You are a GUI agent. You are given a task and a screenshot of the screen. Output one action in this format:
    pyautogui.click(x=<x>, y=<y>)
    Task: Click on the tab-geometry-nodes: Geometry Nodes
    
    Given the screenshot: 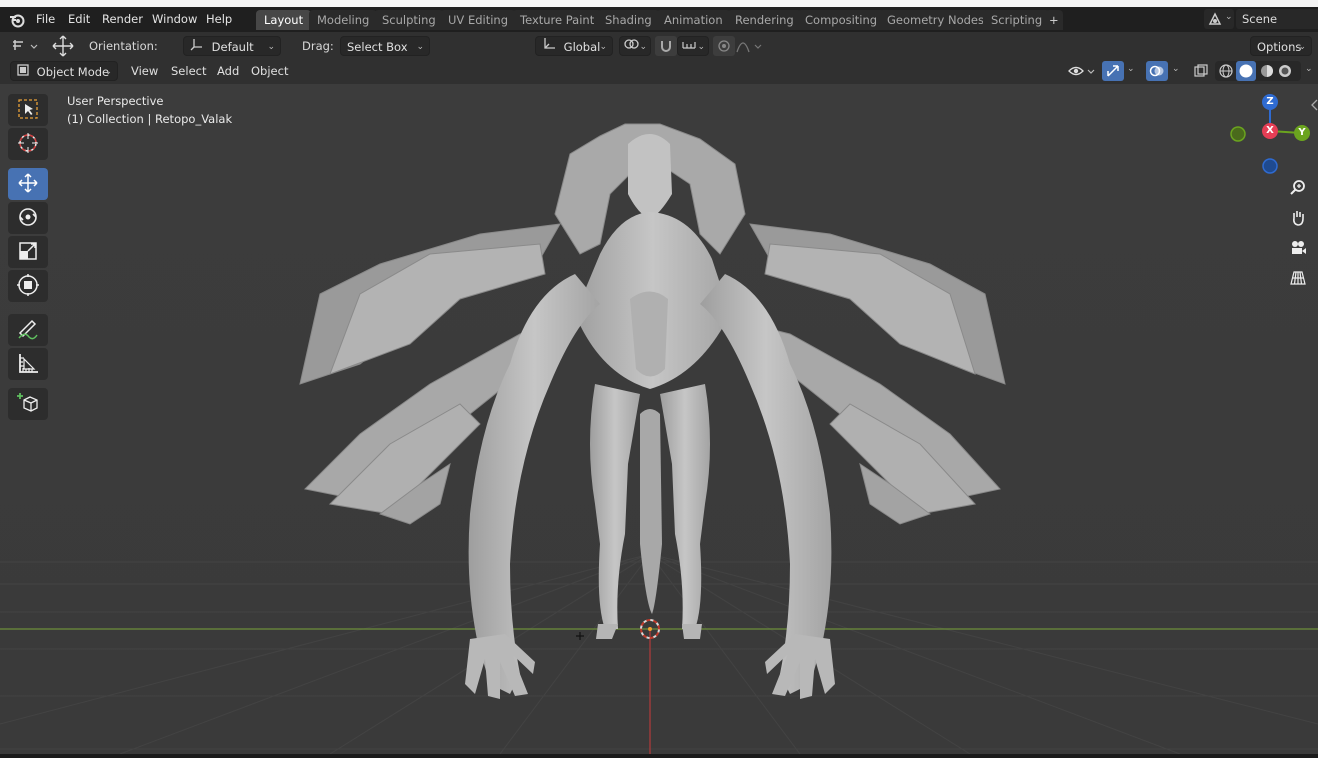 What is the action you would take?
    pyautogui.click(x=936, y=20)
    